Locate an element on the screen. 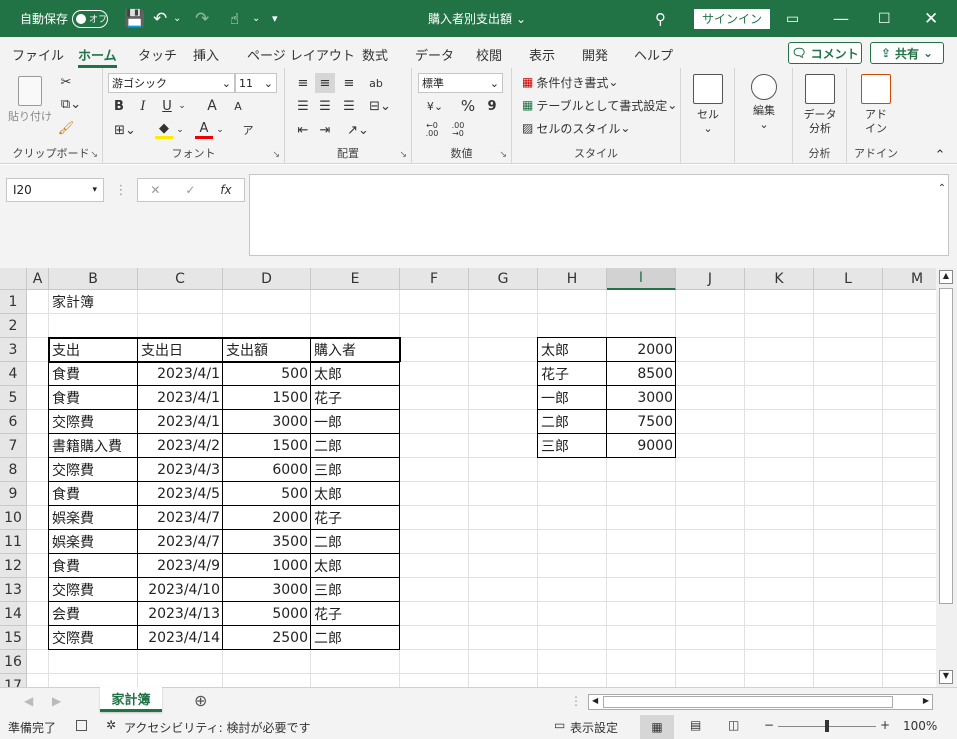  row-header: 1 is located at coordinates (13, 302).